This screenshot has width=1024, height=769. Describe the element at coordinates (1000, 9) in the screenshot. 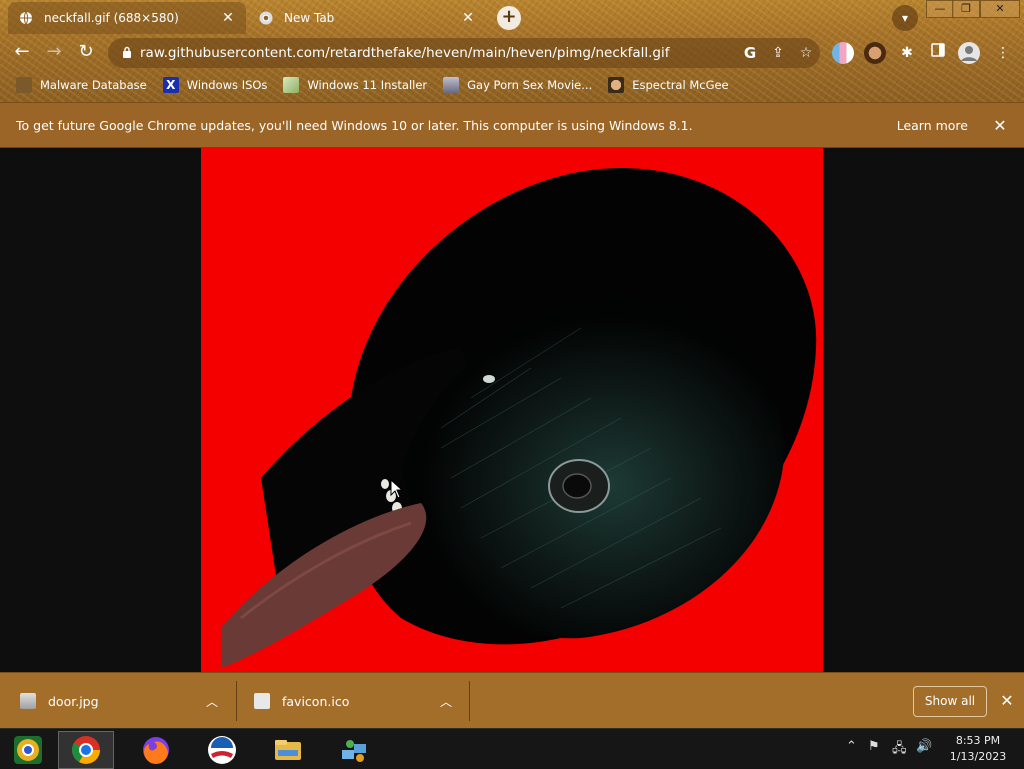

I see `close-window-button: ✕` at that location.